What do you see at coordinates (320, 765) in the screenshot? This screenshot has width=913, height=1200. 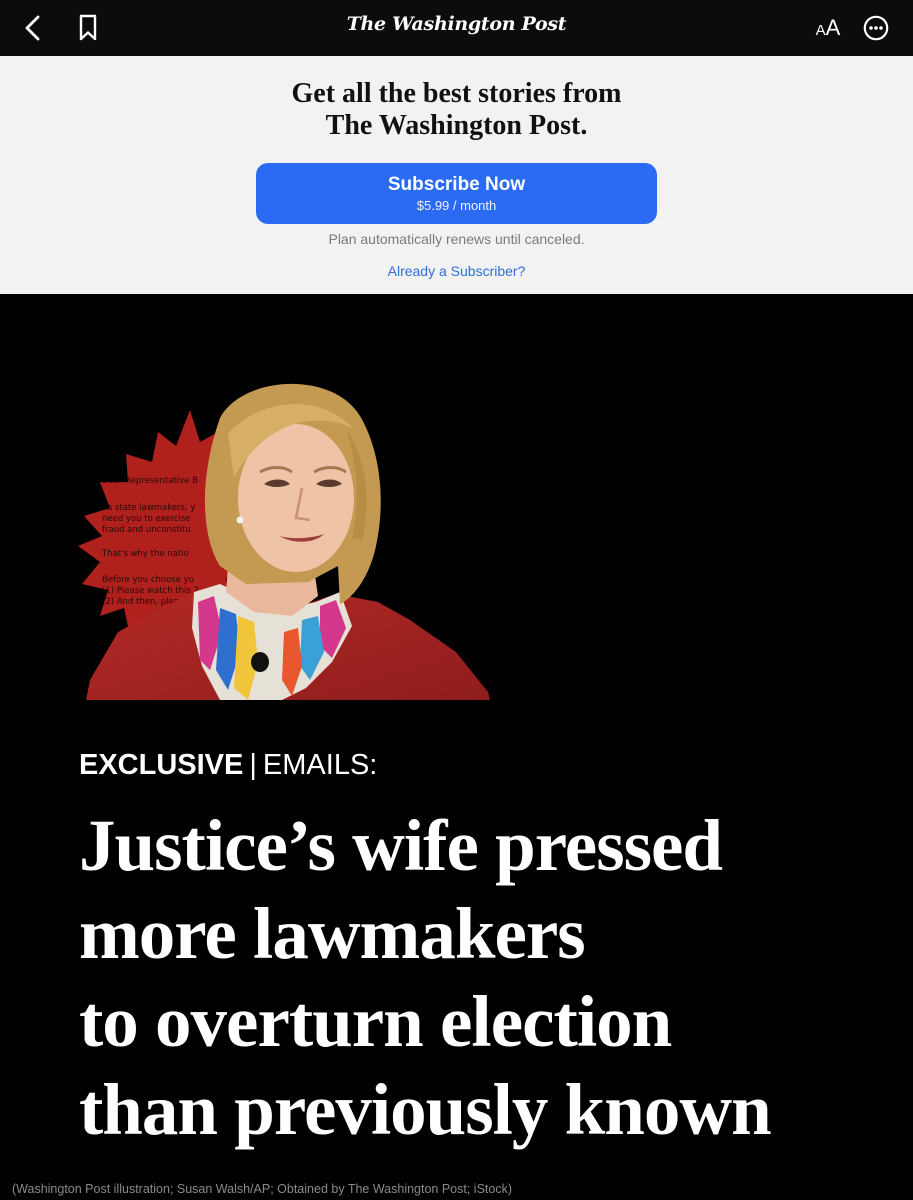 I see `kicker-label: EMAILS:` at bounding box center [320, 765].